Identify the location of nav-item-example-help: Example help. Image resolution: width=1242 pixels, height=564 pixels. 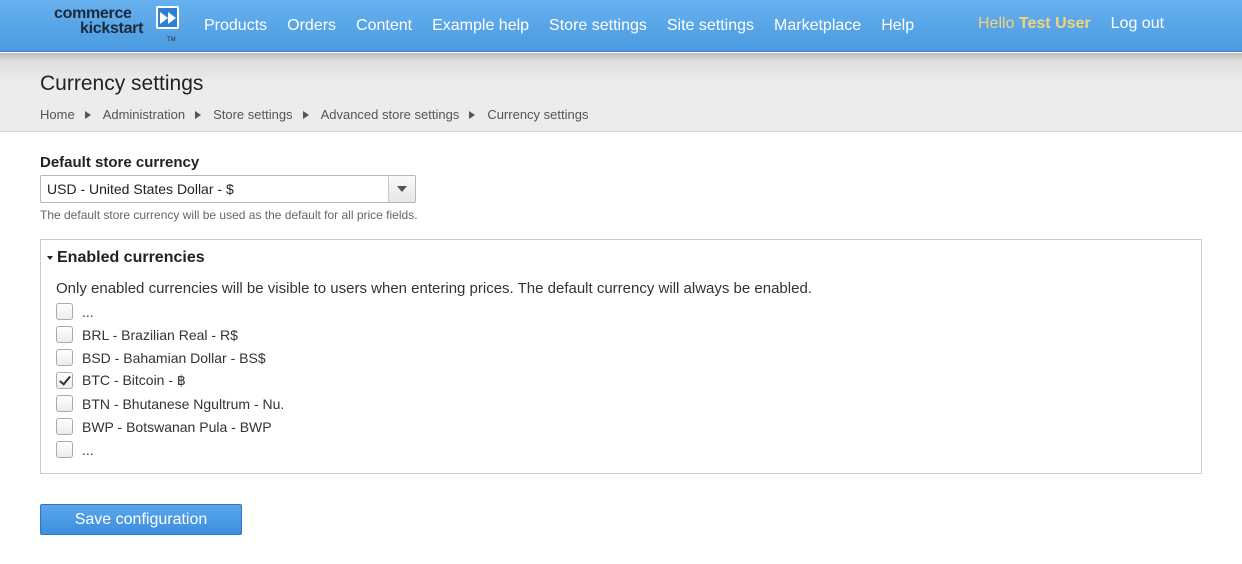
(480, 26).